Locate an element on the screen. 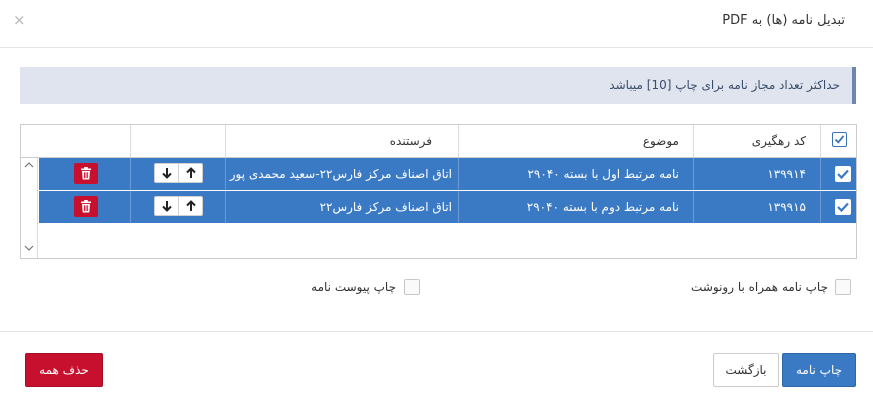 The height and width of the screenshot is (404, 873). subject-cell: نامه مرتبط دوم با بسته ۲۹۰۴۰ is located at coordinates (575, 207).